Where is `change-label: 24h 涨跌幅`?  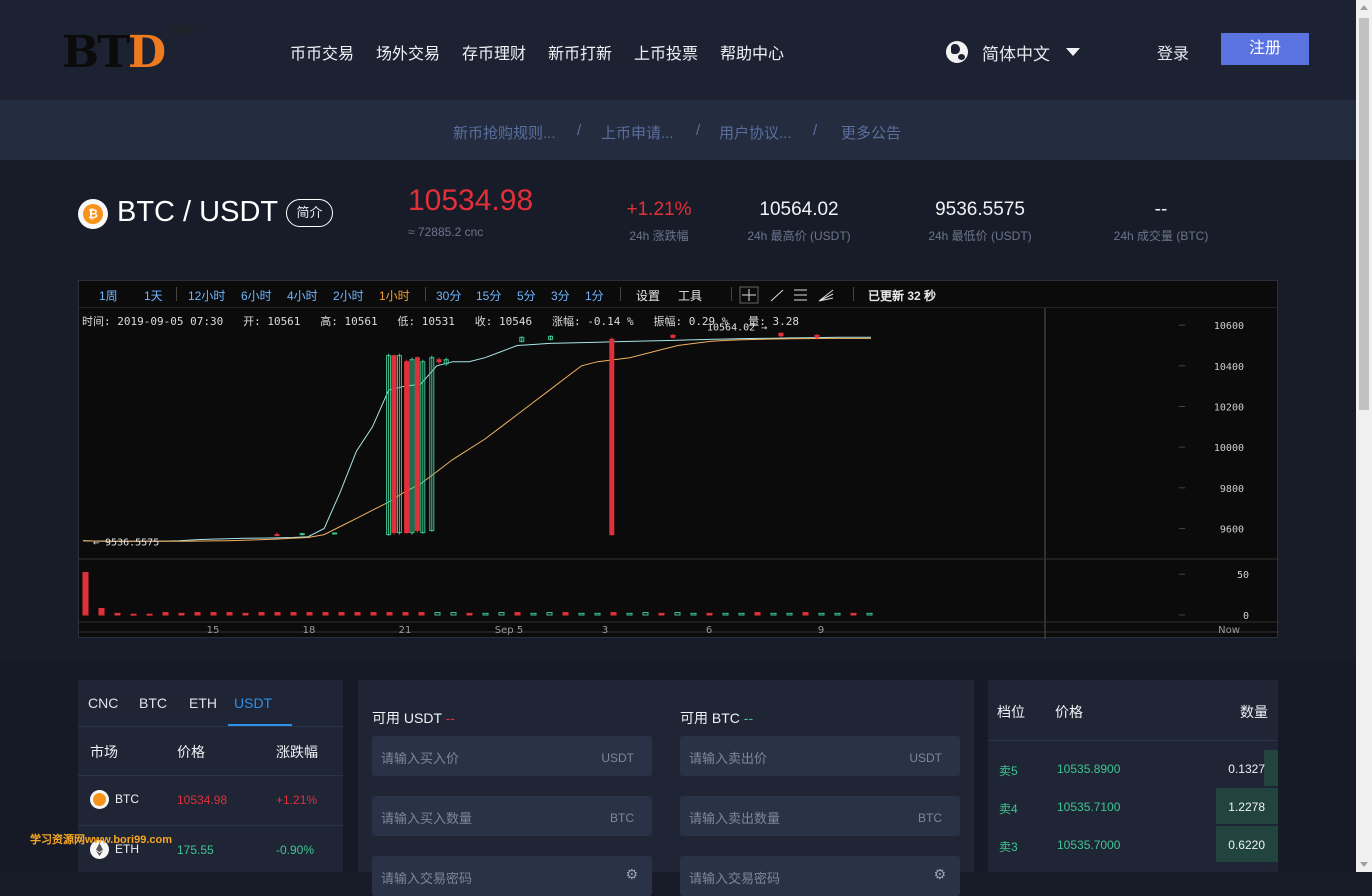 change-label: 24h 涨跌幅 is located at coordinates (659, 236).